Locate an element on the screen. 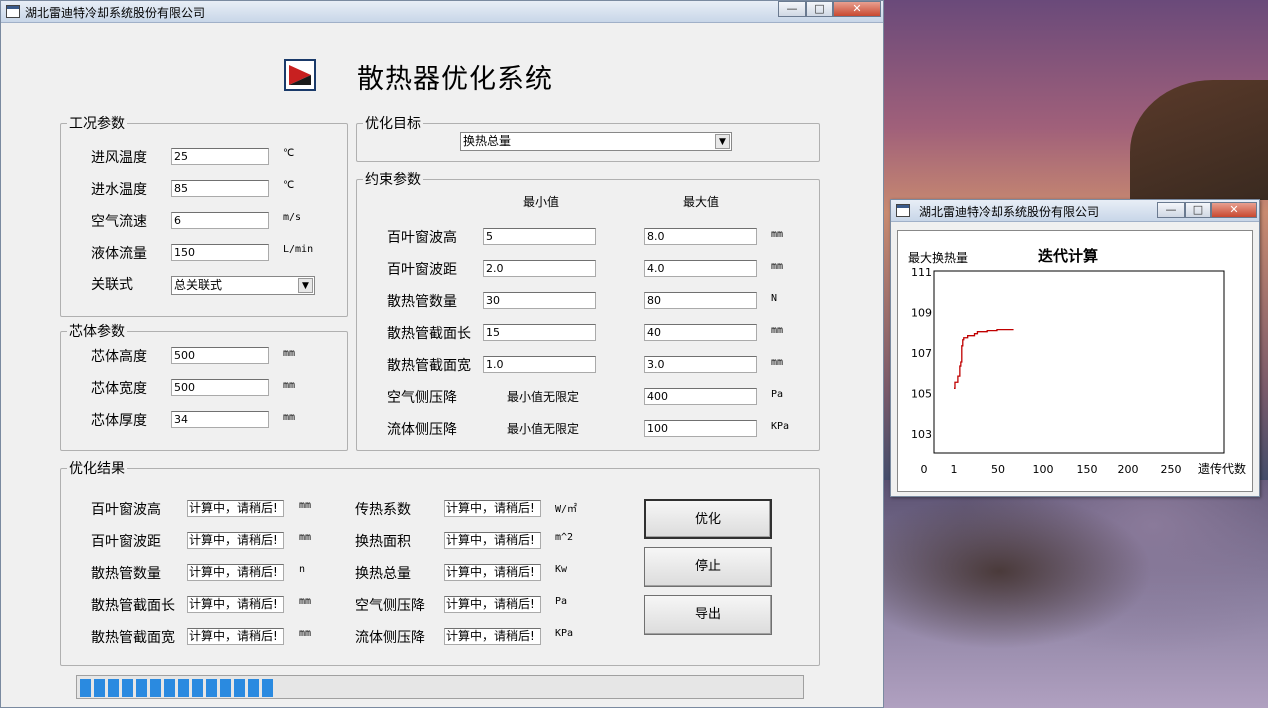 The height and width of the screenshot is (708, 1268). app-title: 散热器优化系统 is located at coordinates (455, 79).